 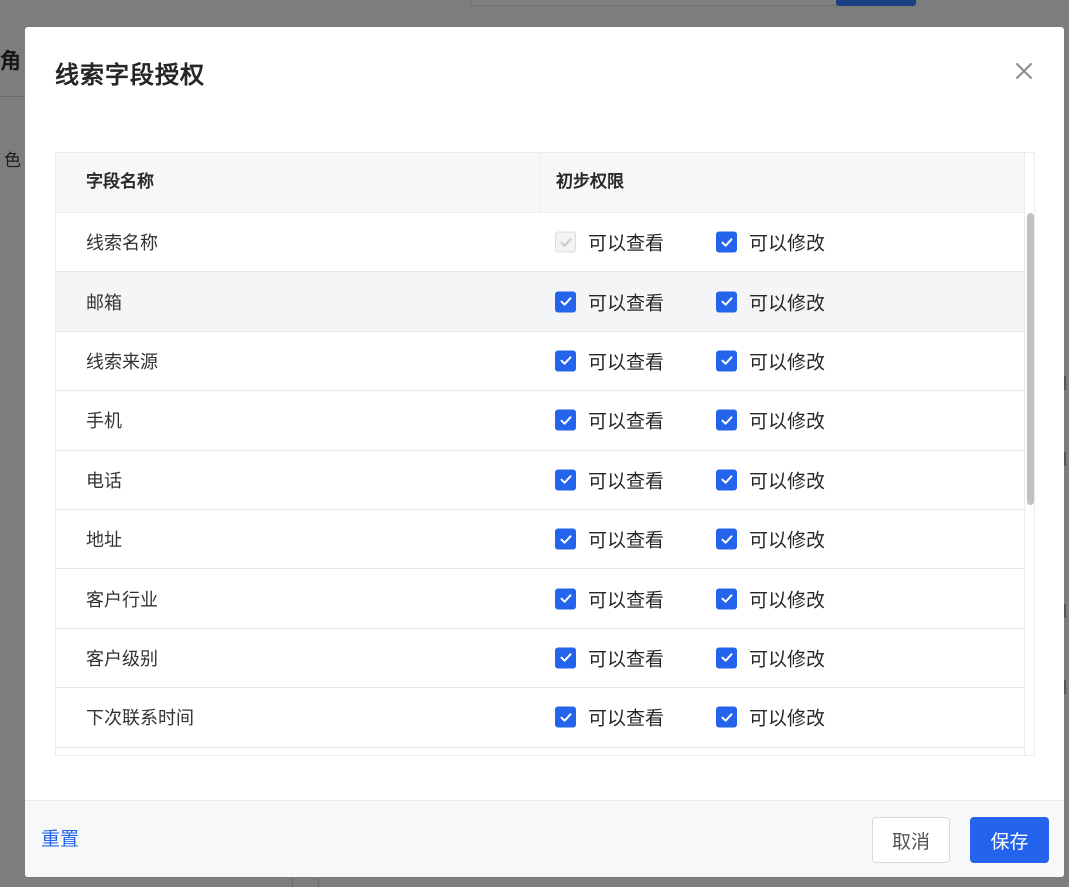 I want to click on table-row: 电话 可以查看 可以修改, so click(x=540, y=480).